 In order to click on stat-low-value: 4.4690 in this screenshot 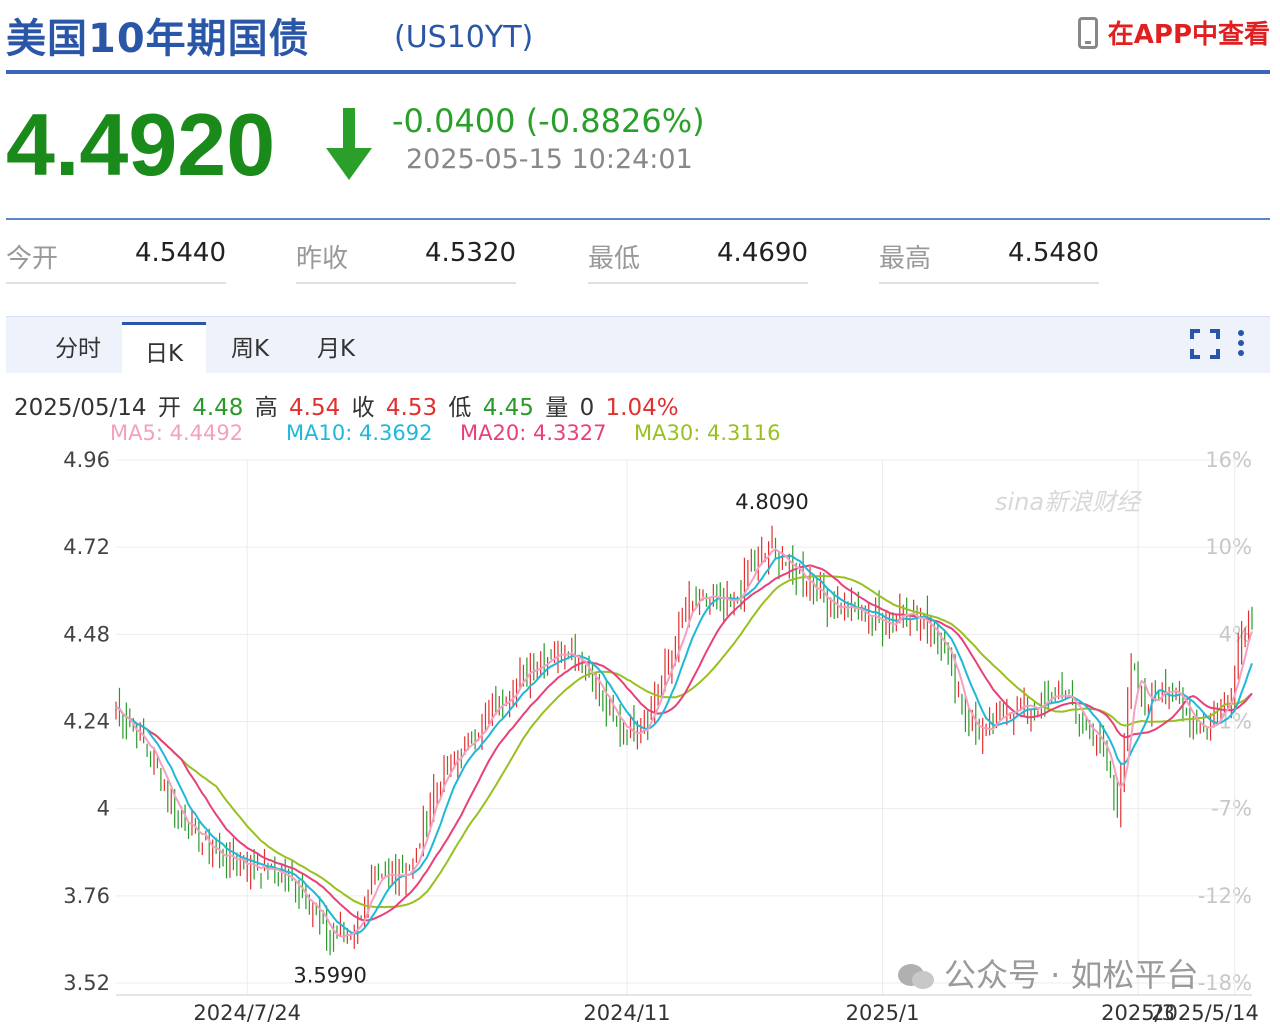, I will do `click(762, 253)`.